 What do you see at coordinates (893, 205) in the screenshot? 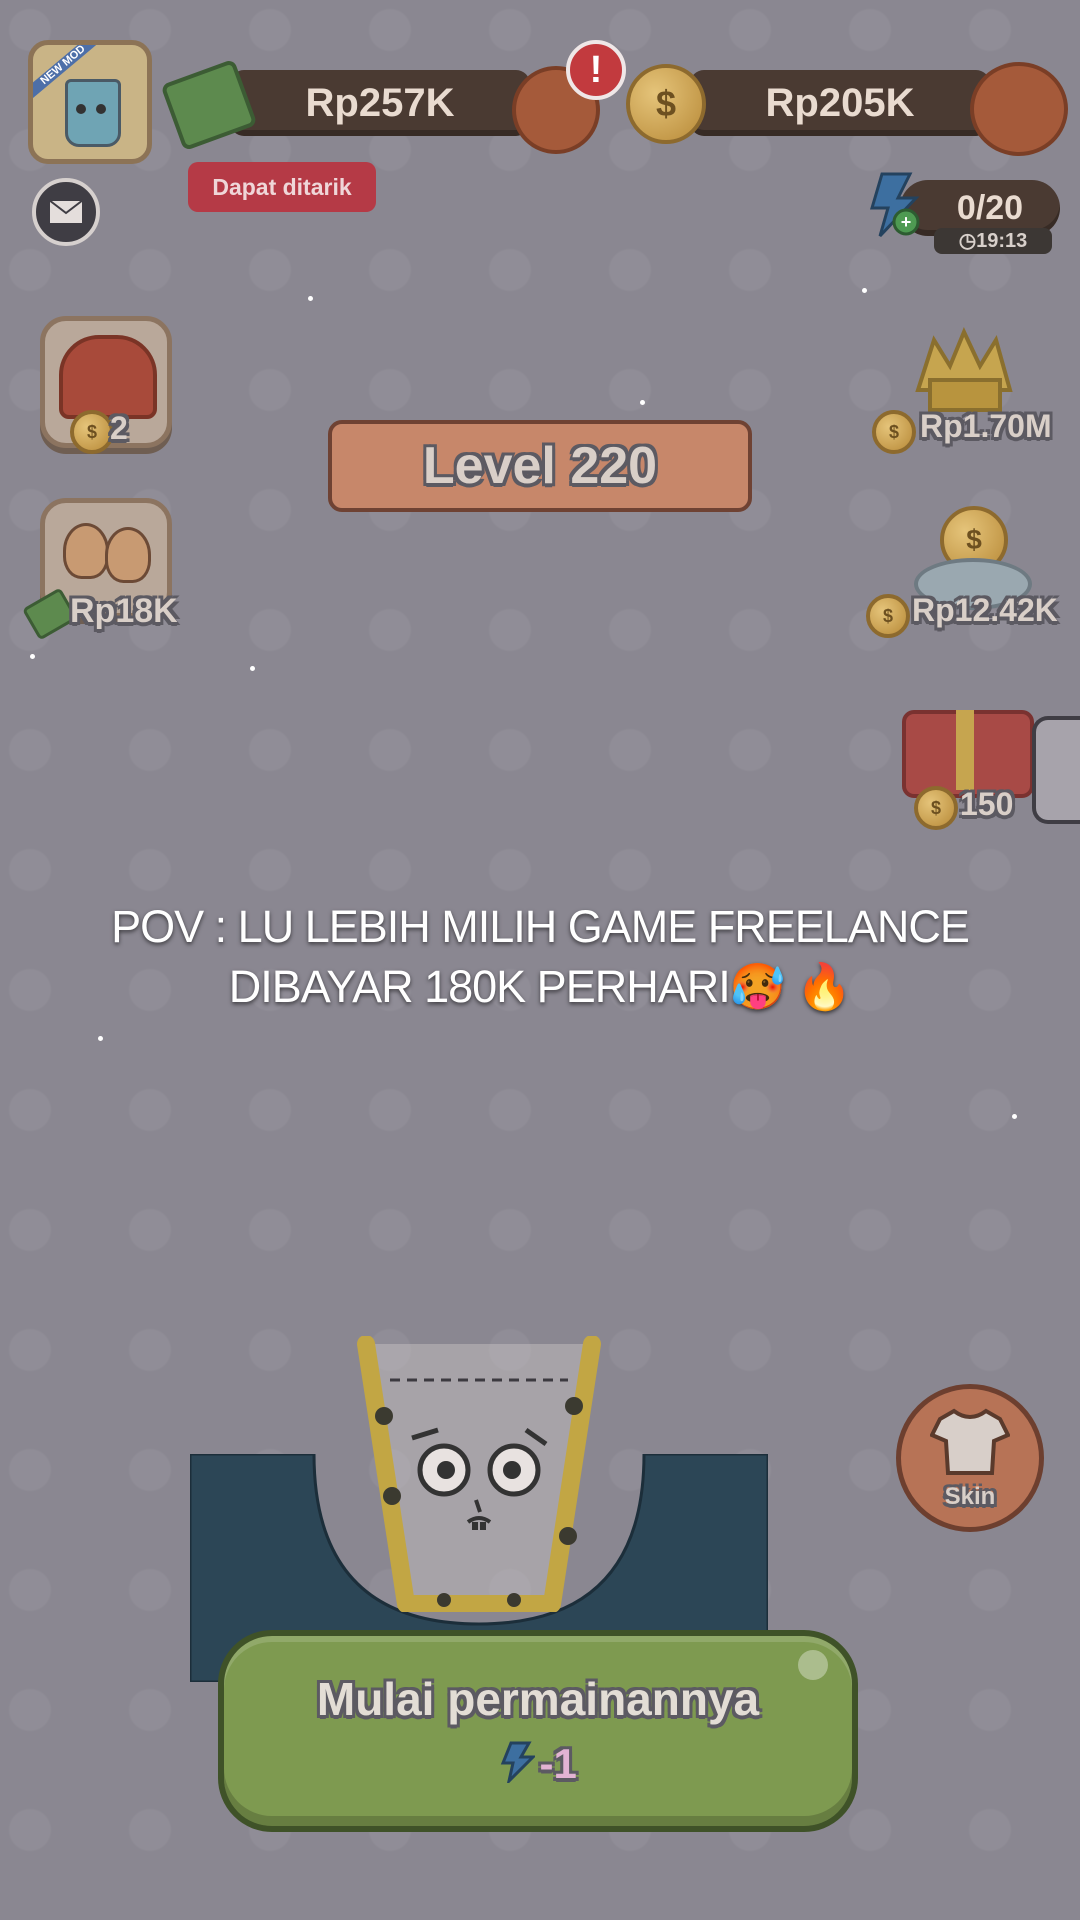
I see `lightning-icon: +` at bounding box center [893, 205].